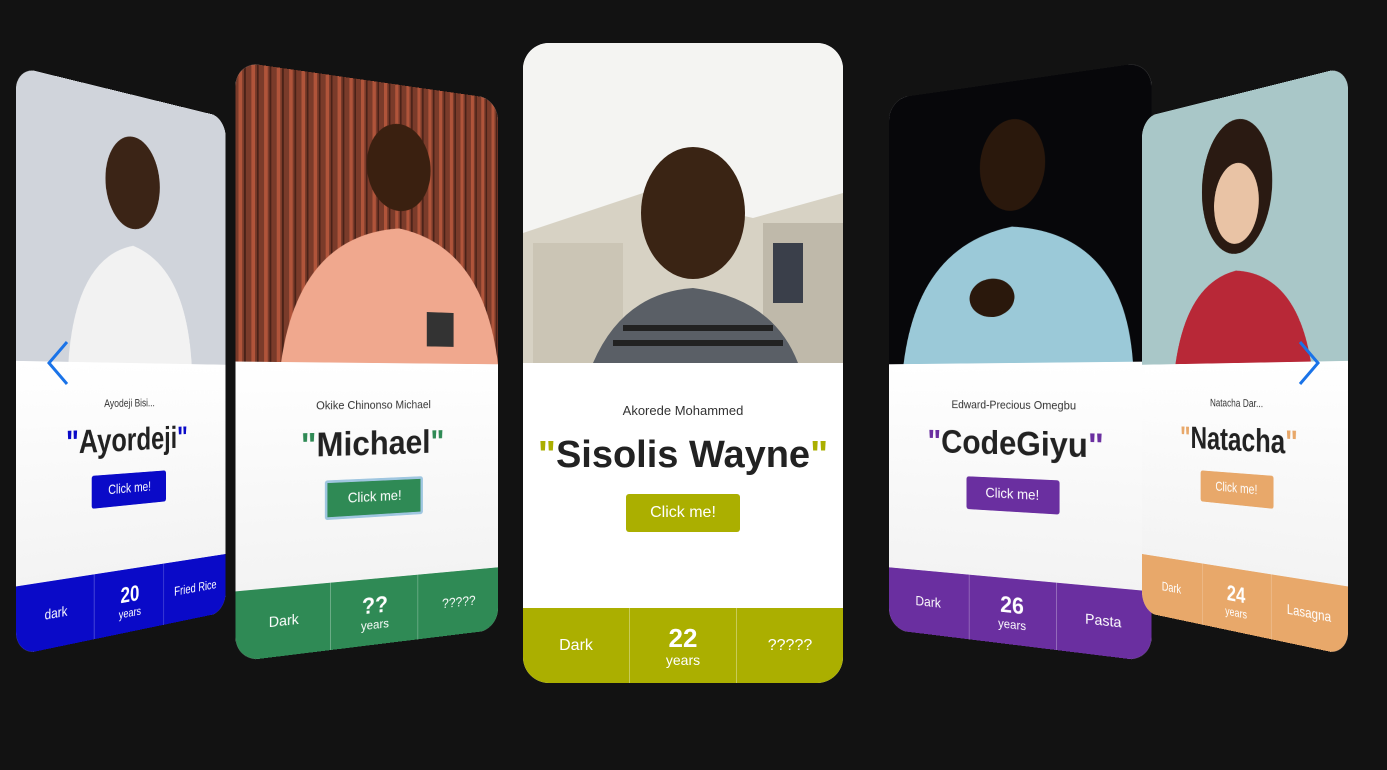 This screenshot has height=770, width=1387. Describe the element at coordinates (55, 615) in the screenshot. I see `stat-theme: dark` at that location.